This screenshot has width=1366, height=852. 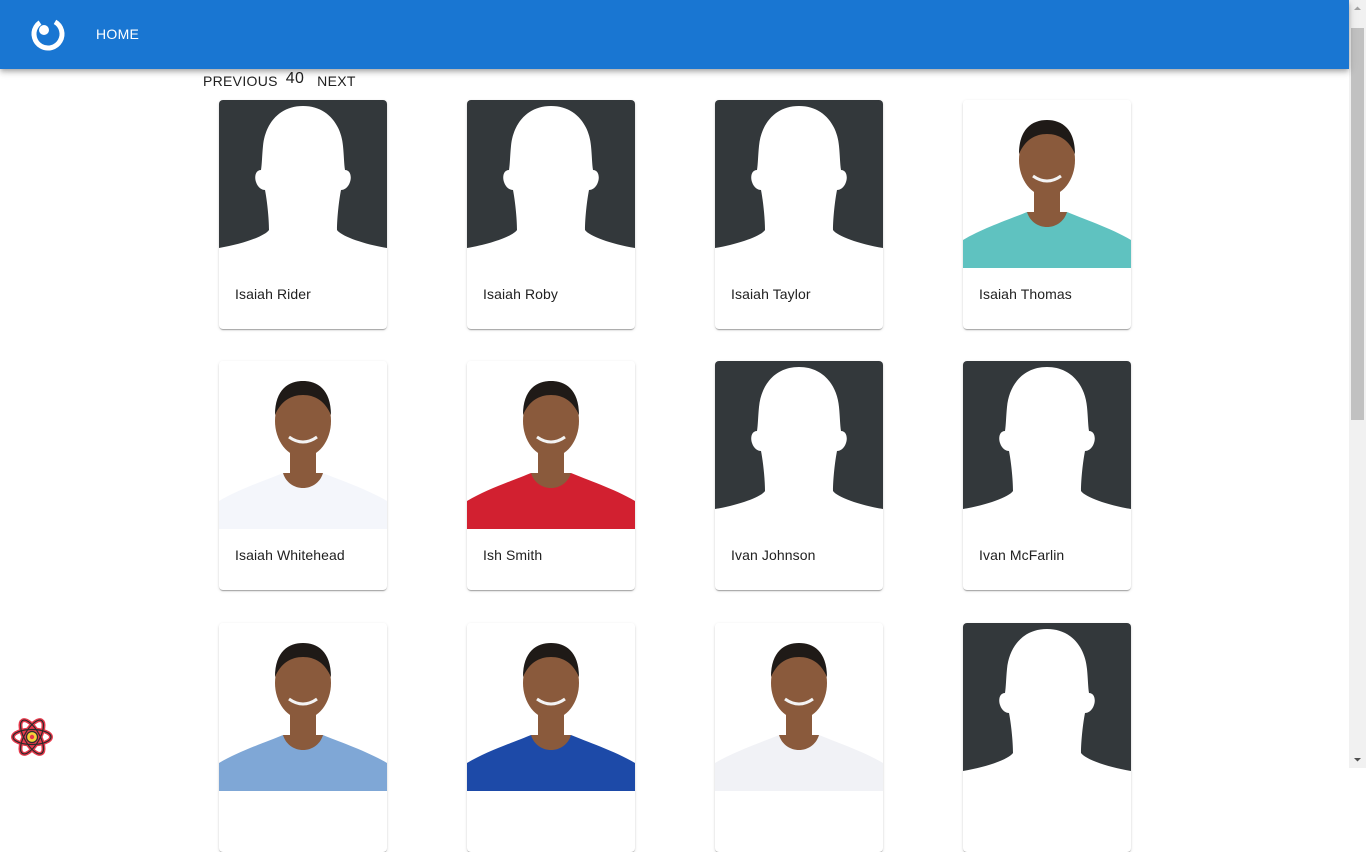 I want to click on react-atom-icon, so click(x=32, y=737).